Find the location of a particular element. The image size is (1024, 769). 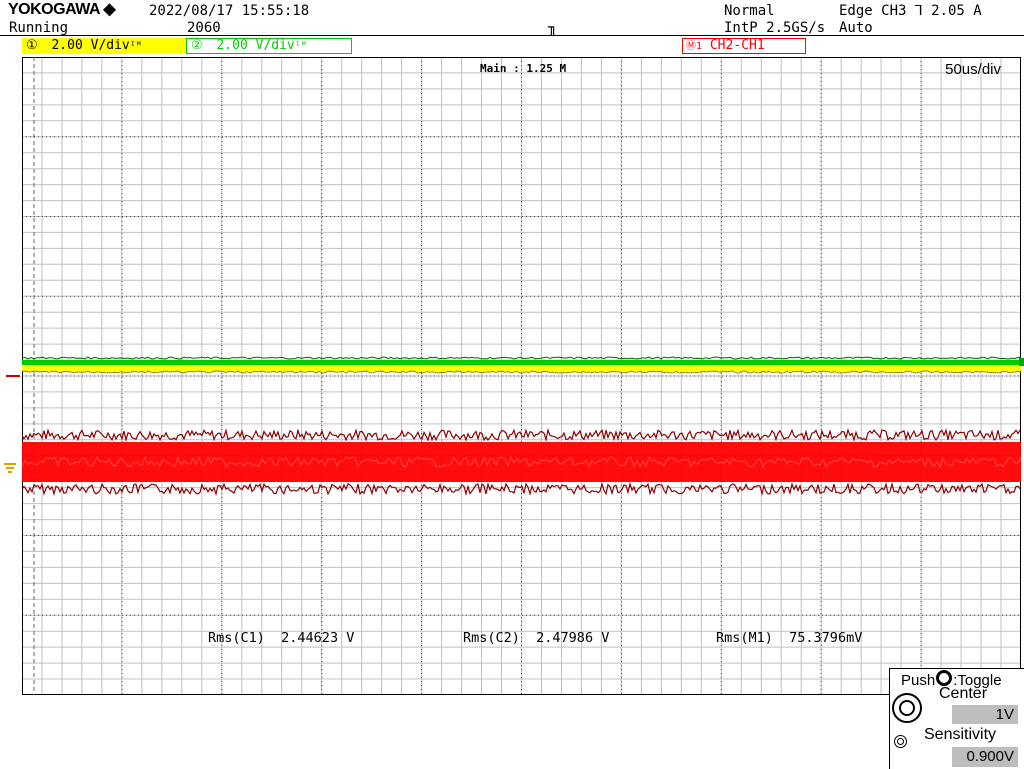

measurement-value: 75.3796mV is located at coordinates (826, 638).